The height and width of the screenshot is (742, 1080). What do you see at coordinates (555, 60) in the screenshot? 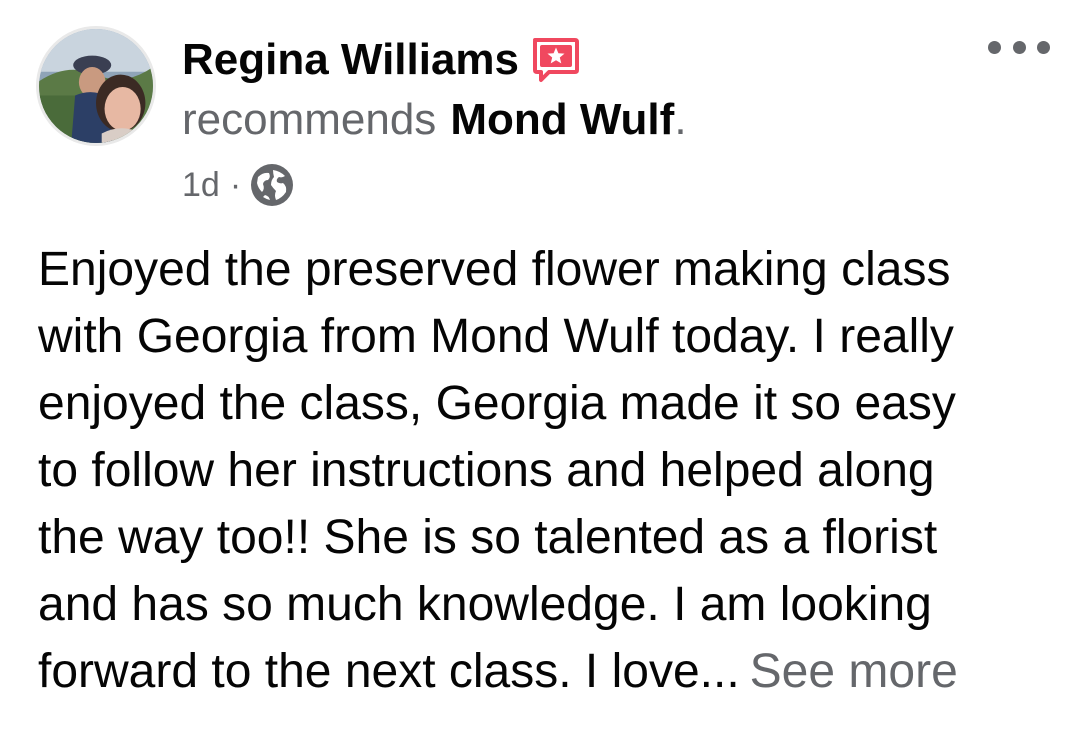
I see `recommendation-star-icon` at bounding box center [555, 60].